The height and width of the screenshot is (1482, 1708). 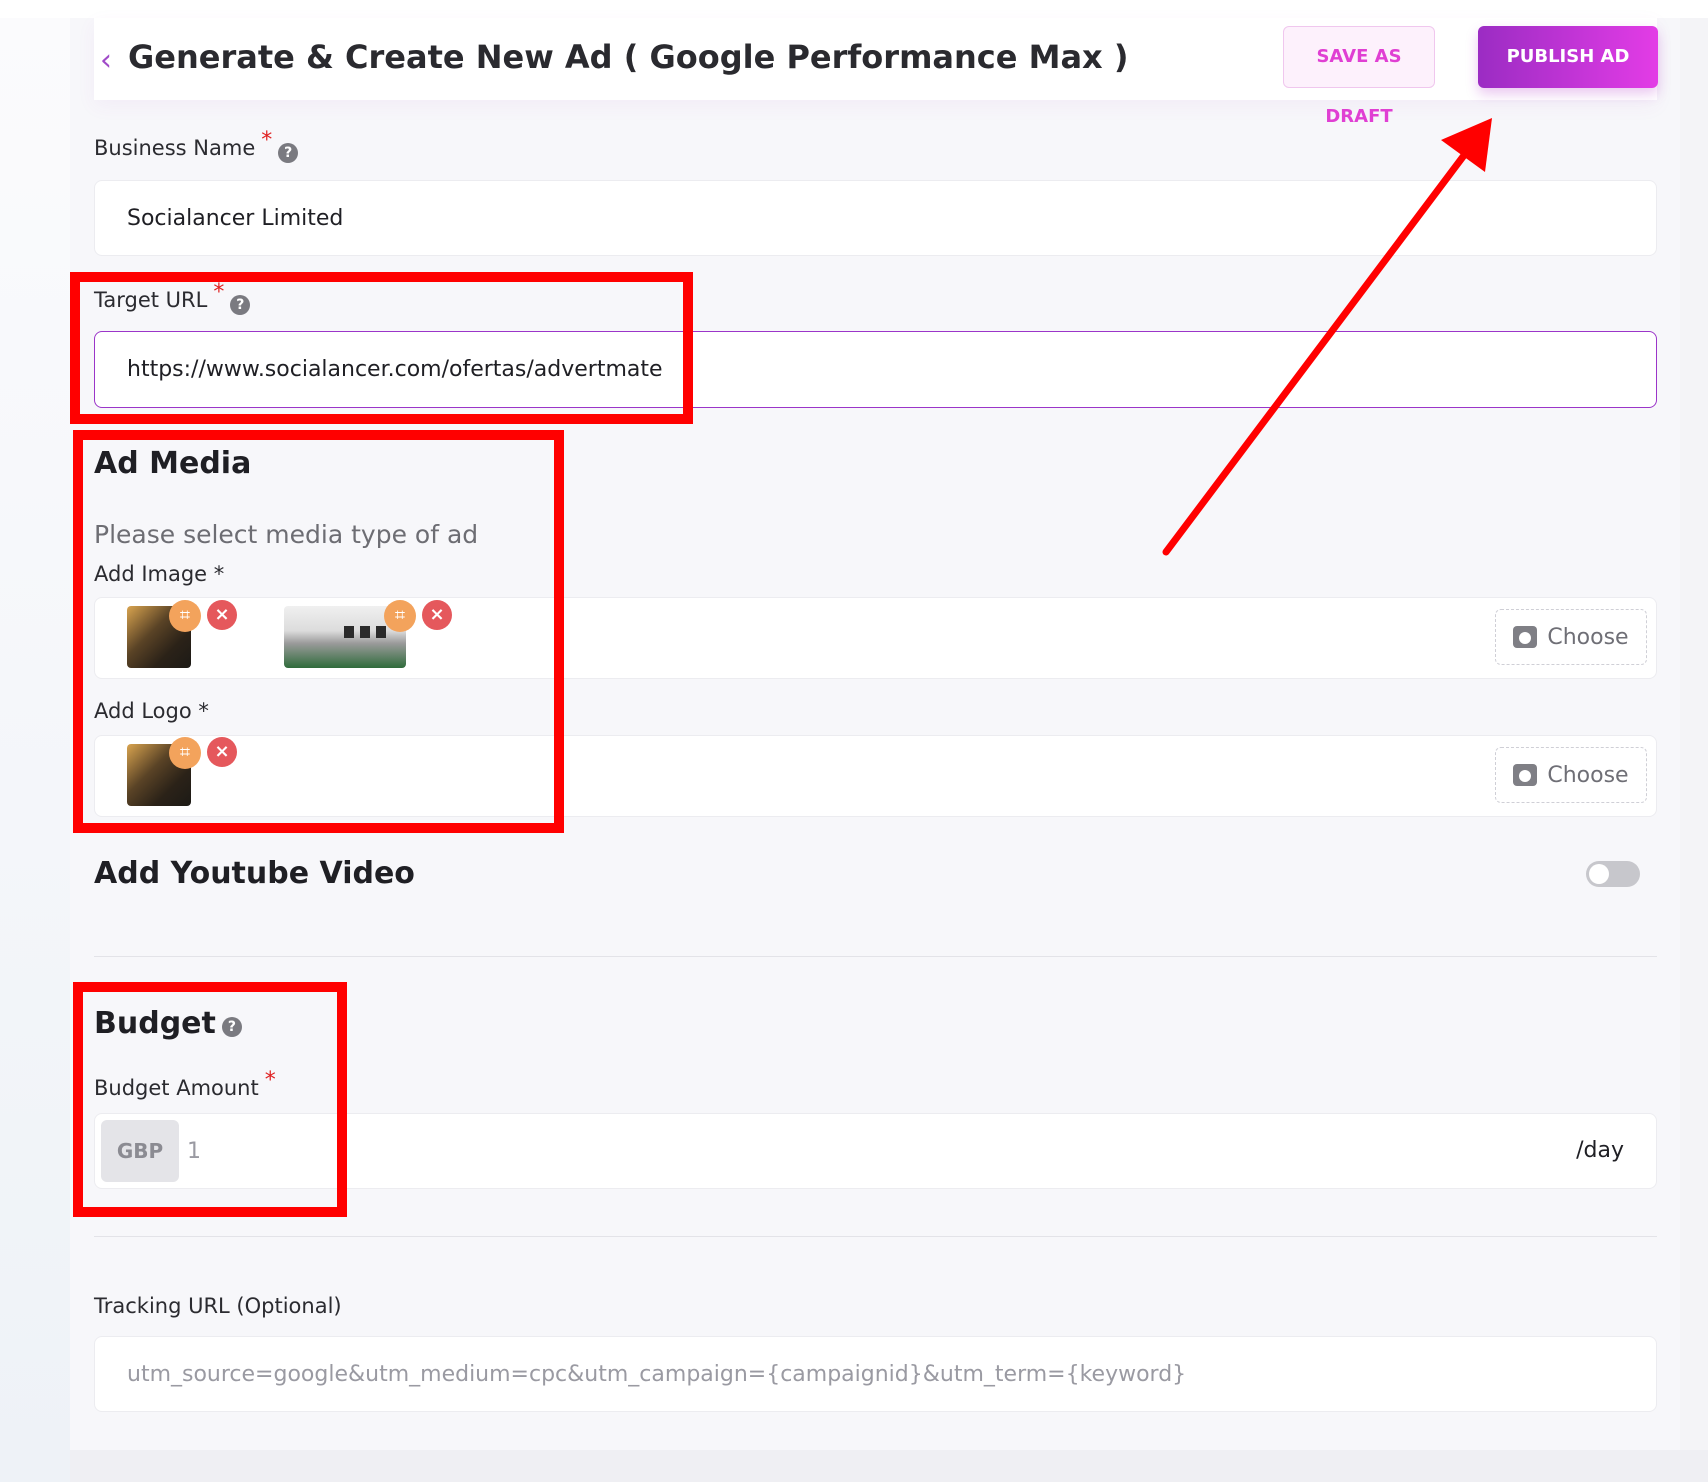 What do you see at coordinates (1327, 337) in the screenshot?
I see `annotation-arrow` at bounding box center [1327, 337].